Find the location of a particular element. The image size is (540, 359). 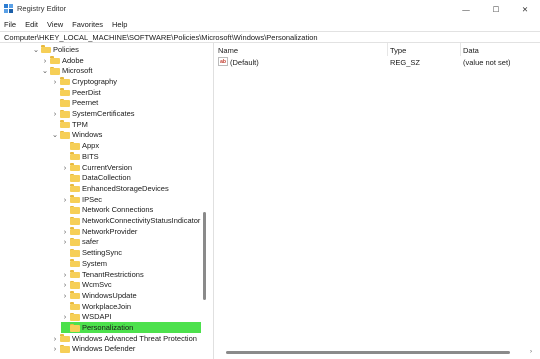

tree-item-label: CurrentVersion is located at coordinates (107, 167).